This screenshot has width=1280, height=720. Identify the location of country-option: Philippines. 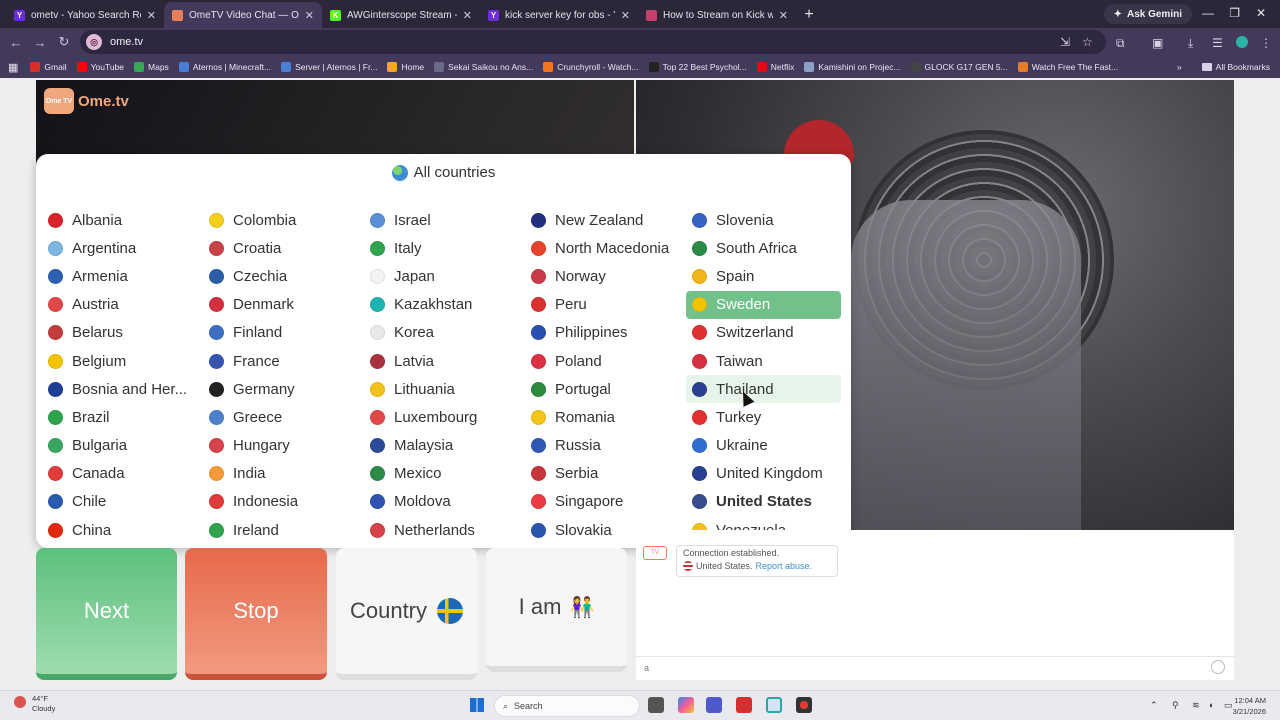
(602, 333).